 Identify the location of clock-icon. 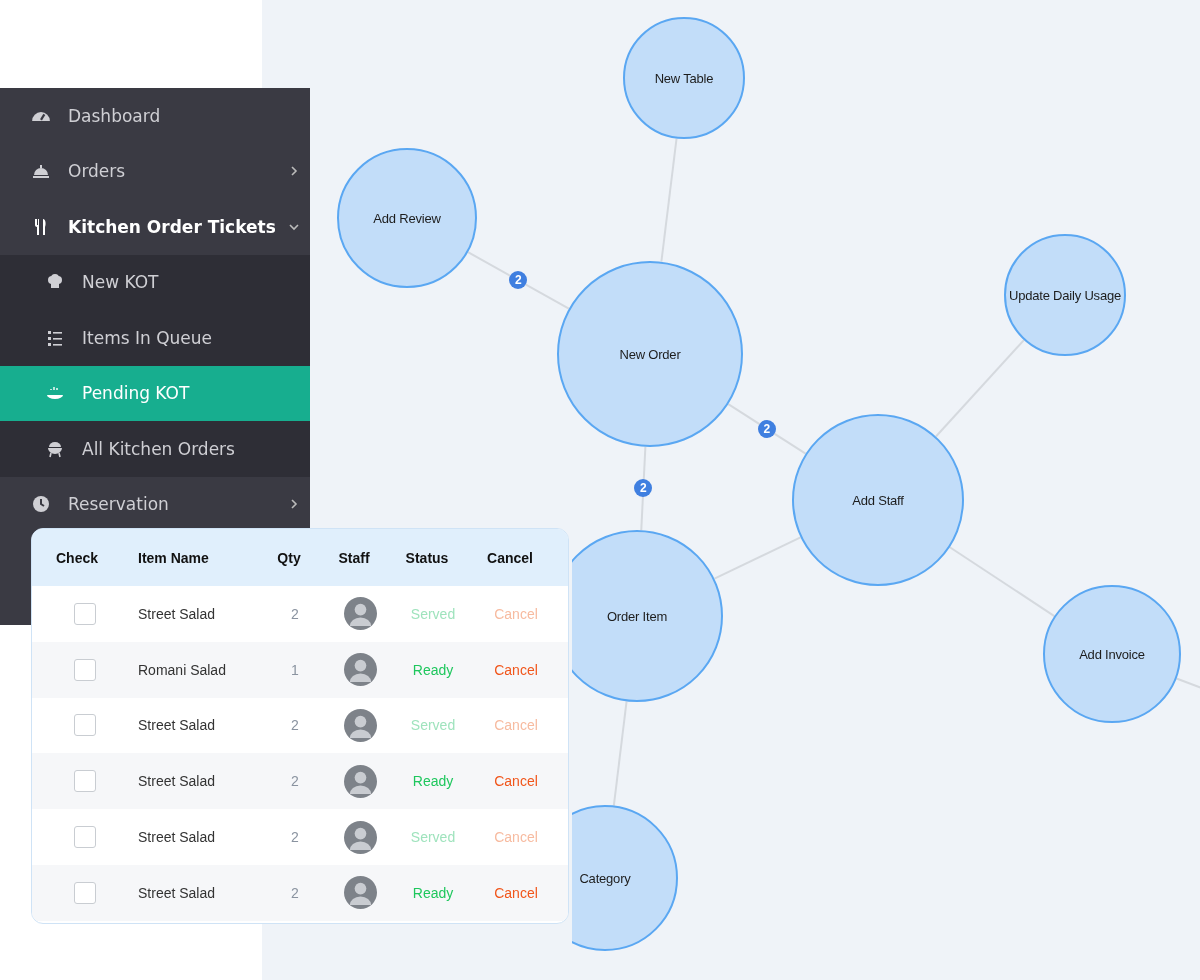
(41, 504).